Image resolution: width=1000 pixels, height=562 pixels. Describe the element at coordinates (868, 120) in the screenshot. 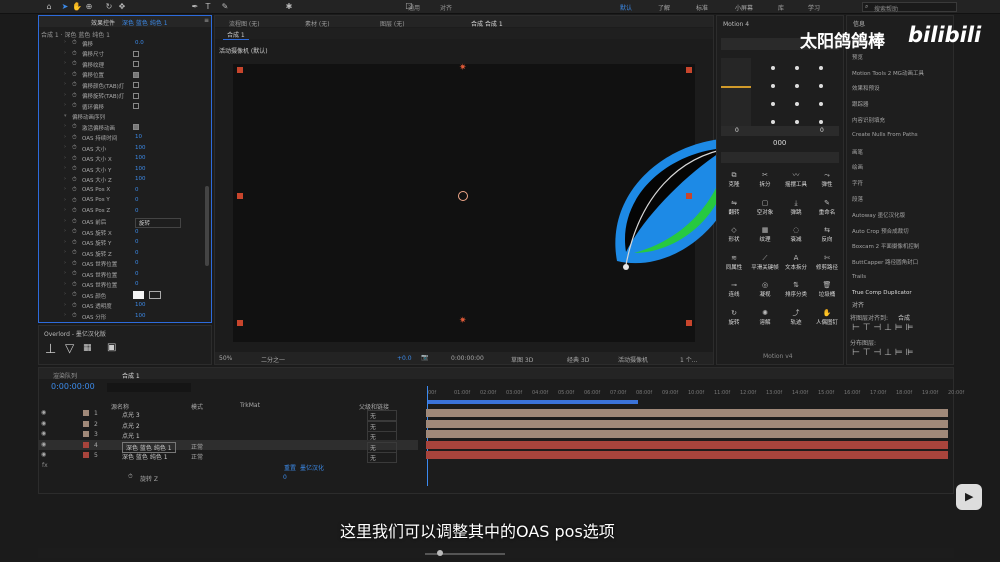

I see `right-panel-item: 内容识别填充` at that location.